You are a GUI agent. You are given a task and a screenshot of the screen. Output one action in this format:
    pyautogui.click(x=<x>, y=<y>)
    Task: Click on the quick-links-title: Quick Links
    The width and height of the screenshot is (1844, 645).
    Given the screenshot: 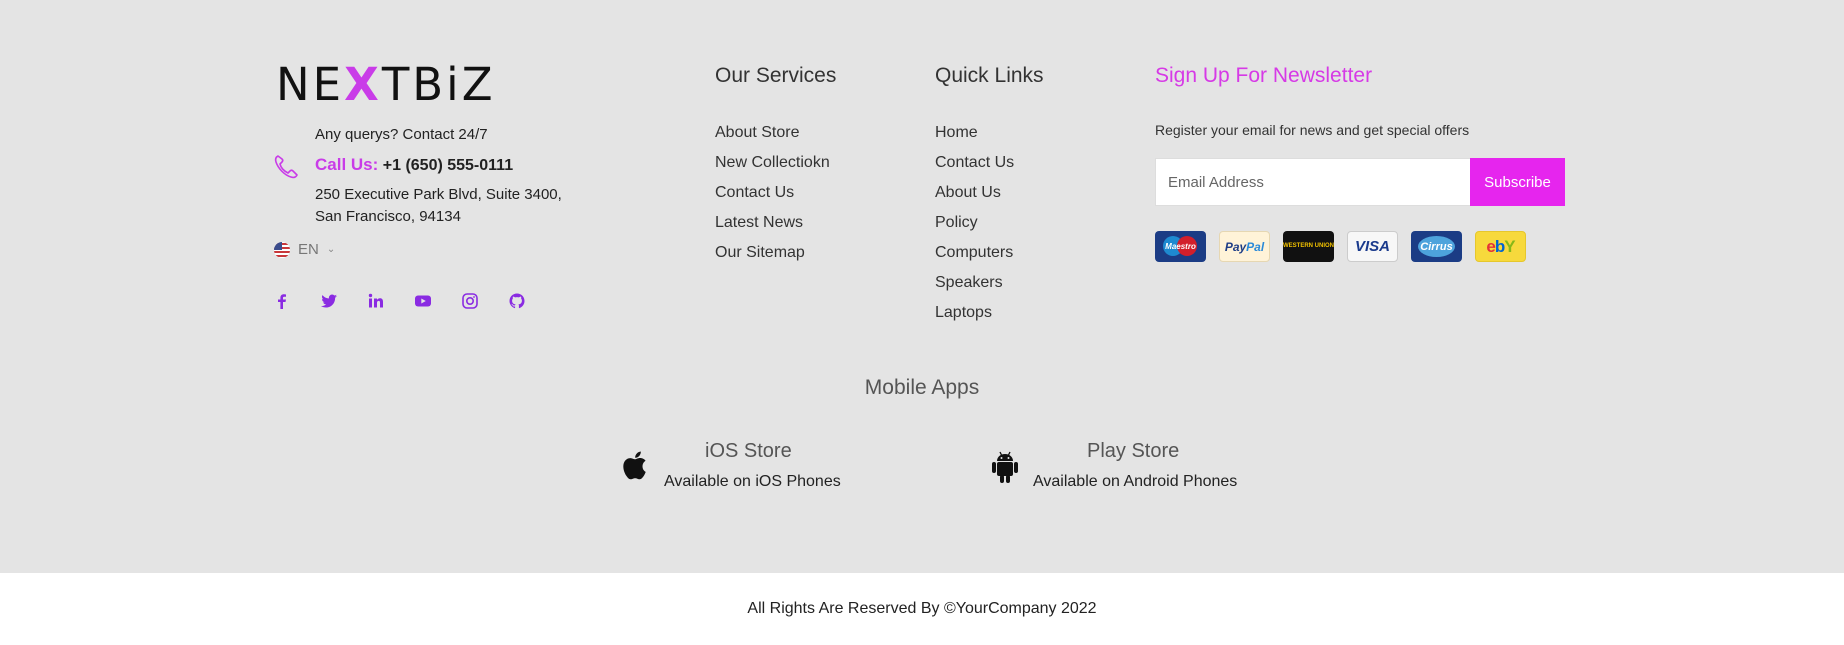 What is the action you would take?
    pyautogui.click(x=989, y=75)
    